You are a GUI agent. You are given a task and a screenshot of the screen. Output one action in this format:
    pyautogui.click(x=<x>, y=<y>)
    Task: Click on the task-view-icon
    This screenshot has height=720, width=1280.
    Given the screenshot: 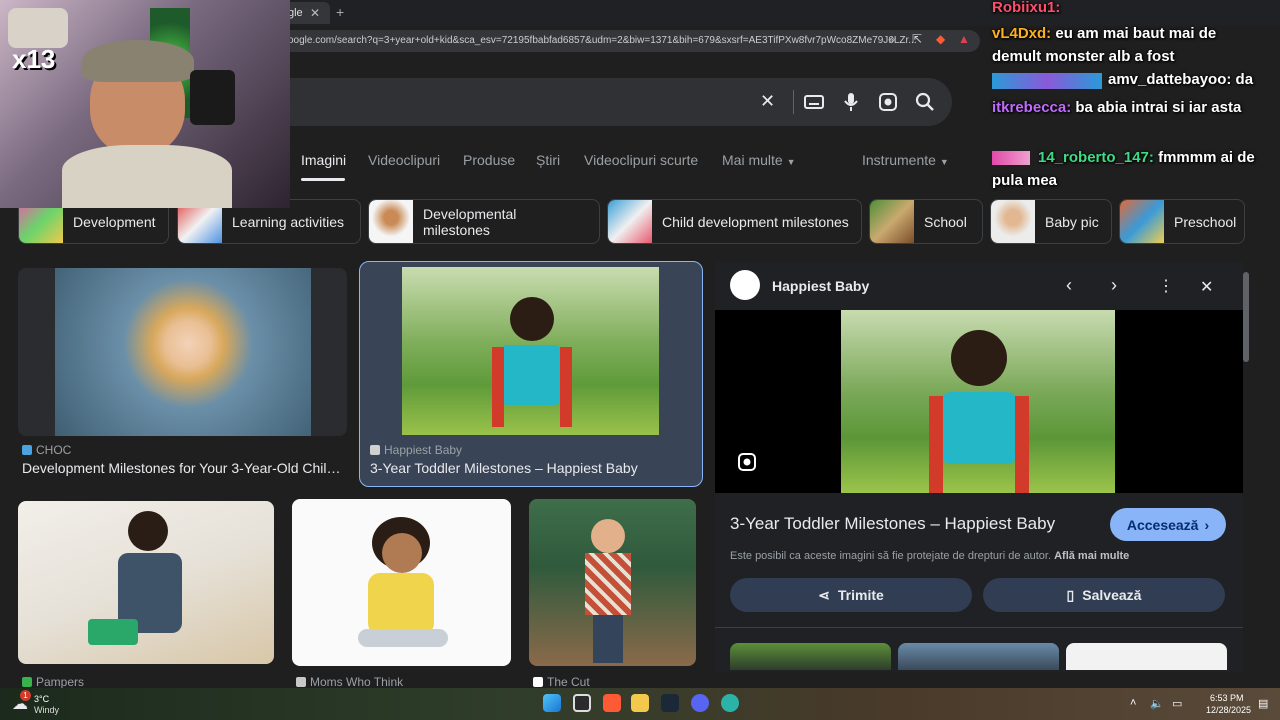 What is the action you would take?
    pyautogui.click(x=582, y=703)
    